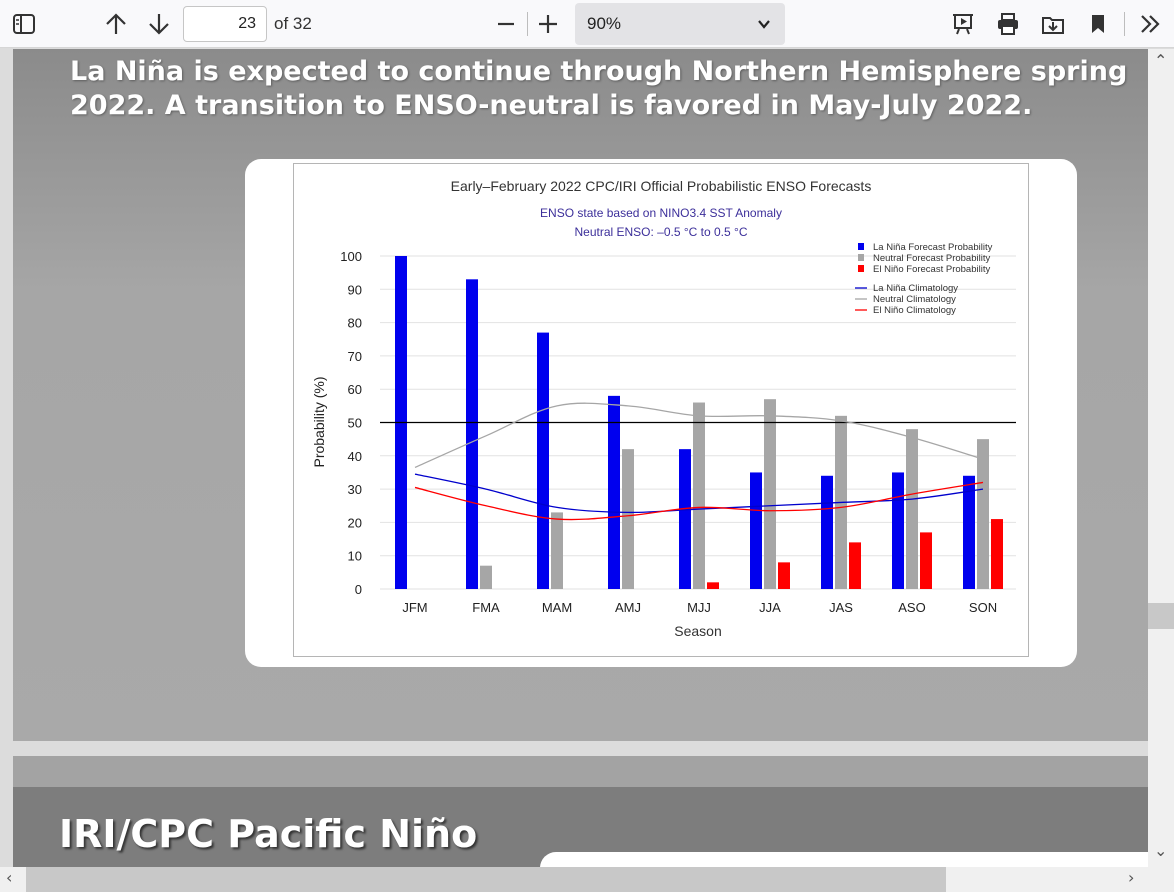 This screenshot has height=892, width=1174. I want to click on vertical-scroll-thumb, so click(1161, 616).